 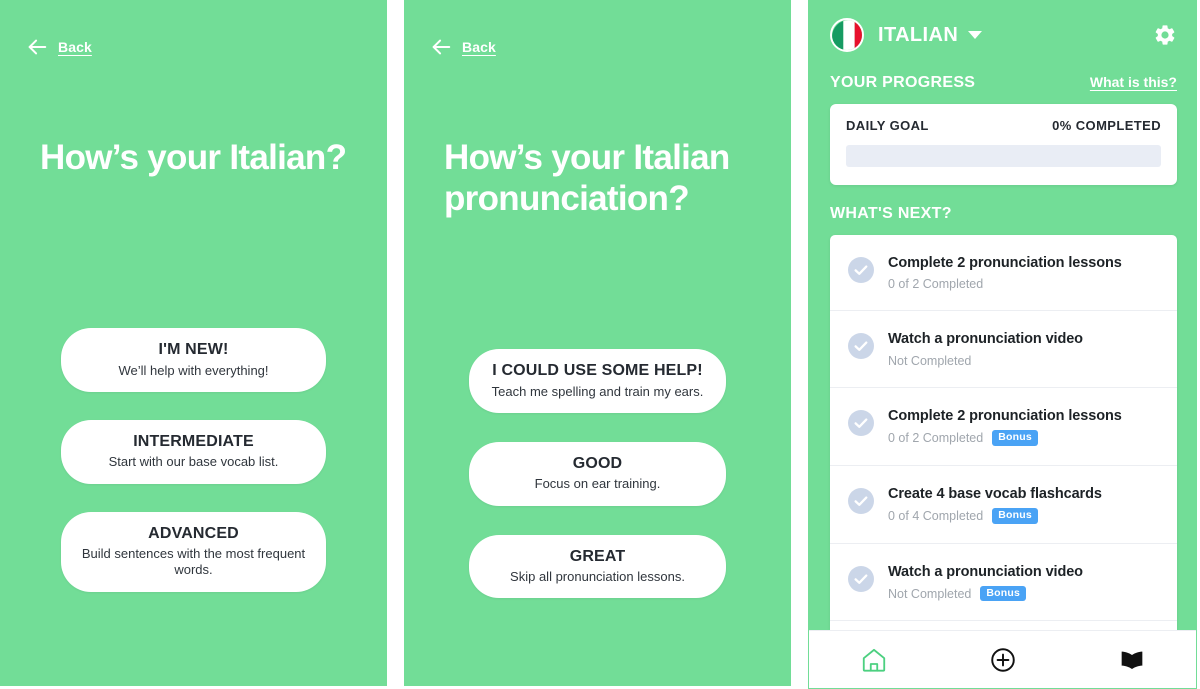 What do you see at coordinates (587, 178) in the screenshot?
I see `page-title: How’s your Italian pronunciation?` at bounding box center [587, 178].